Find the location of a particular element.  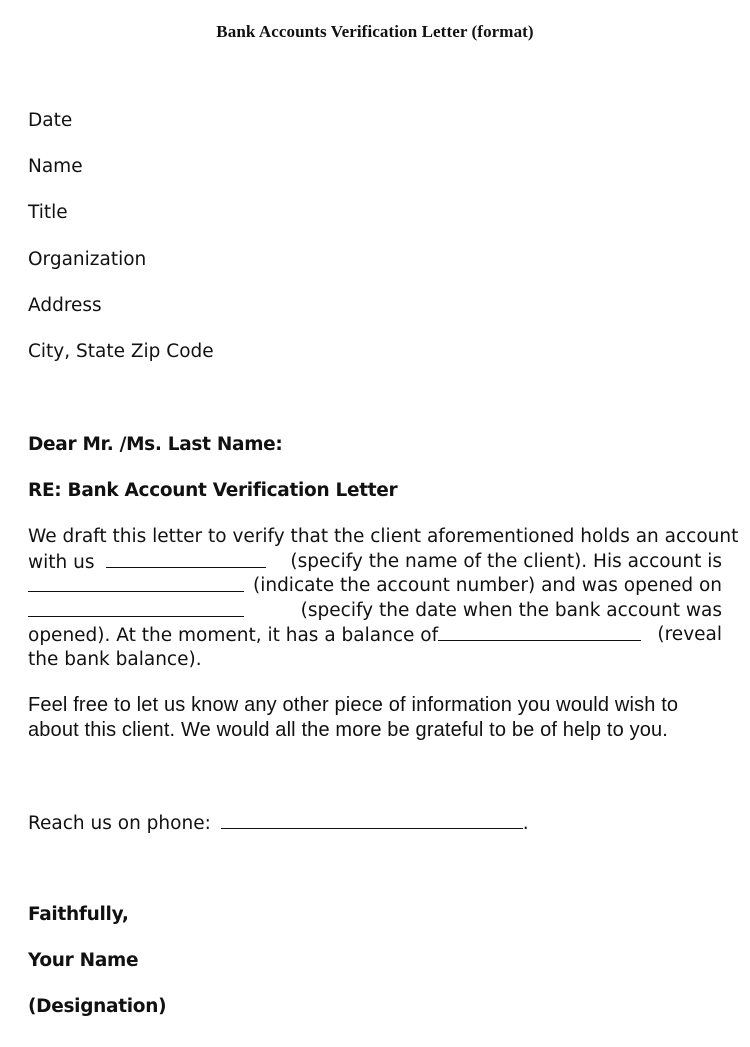

subject-line: RE: Bank Account Verification Letter is located at coordinates (213, 490).